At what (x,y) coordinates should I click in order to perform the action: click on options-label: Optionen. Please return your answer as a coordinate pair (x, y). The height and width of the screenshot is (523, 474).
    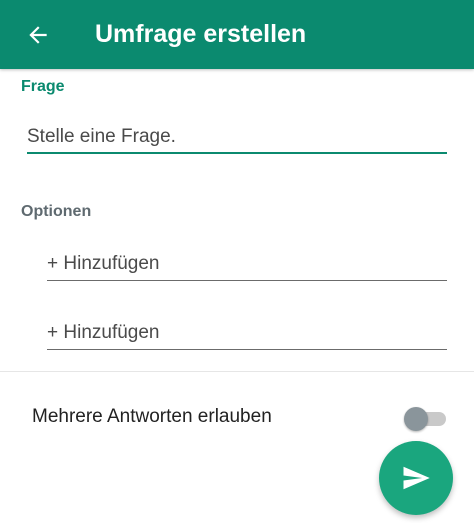
    Looking at the image, I should click on (56, 211).